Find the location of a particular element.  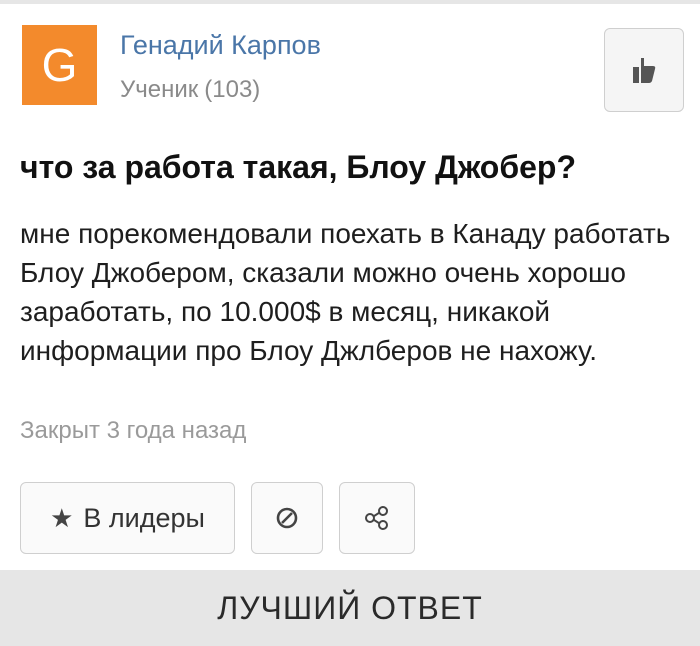

block-icon is located at coordinates (287, 518).